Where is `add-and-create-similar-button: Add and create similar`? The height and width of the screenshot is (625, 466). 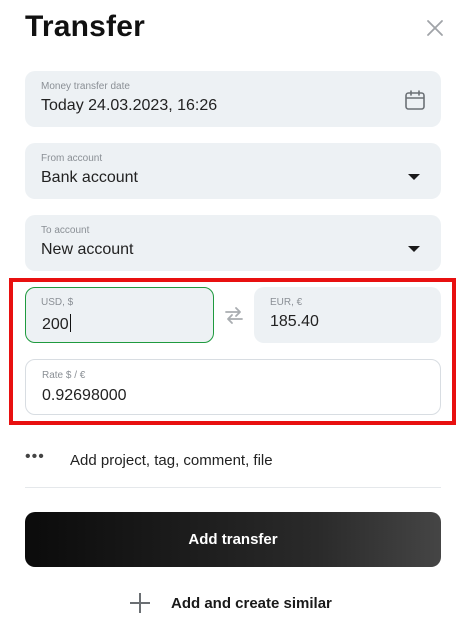
add-and-create-similar-button: Add and create similar is located at coordinates (230, 603).